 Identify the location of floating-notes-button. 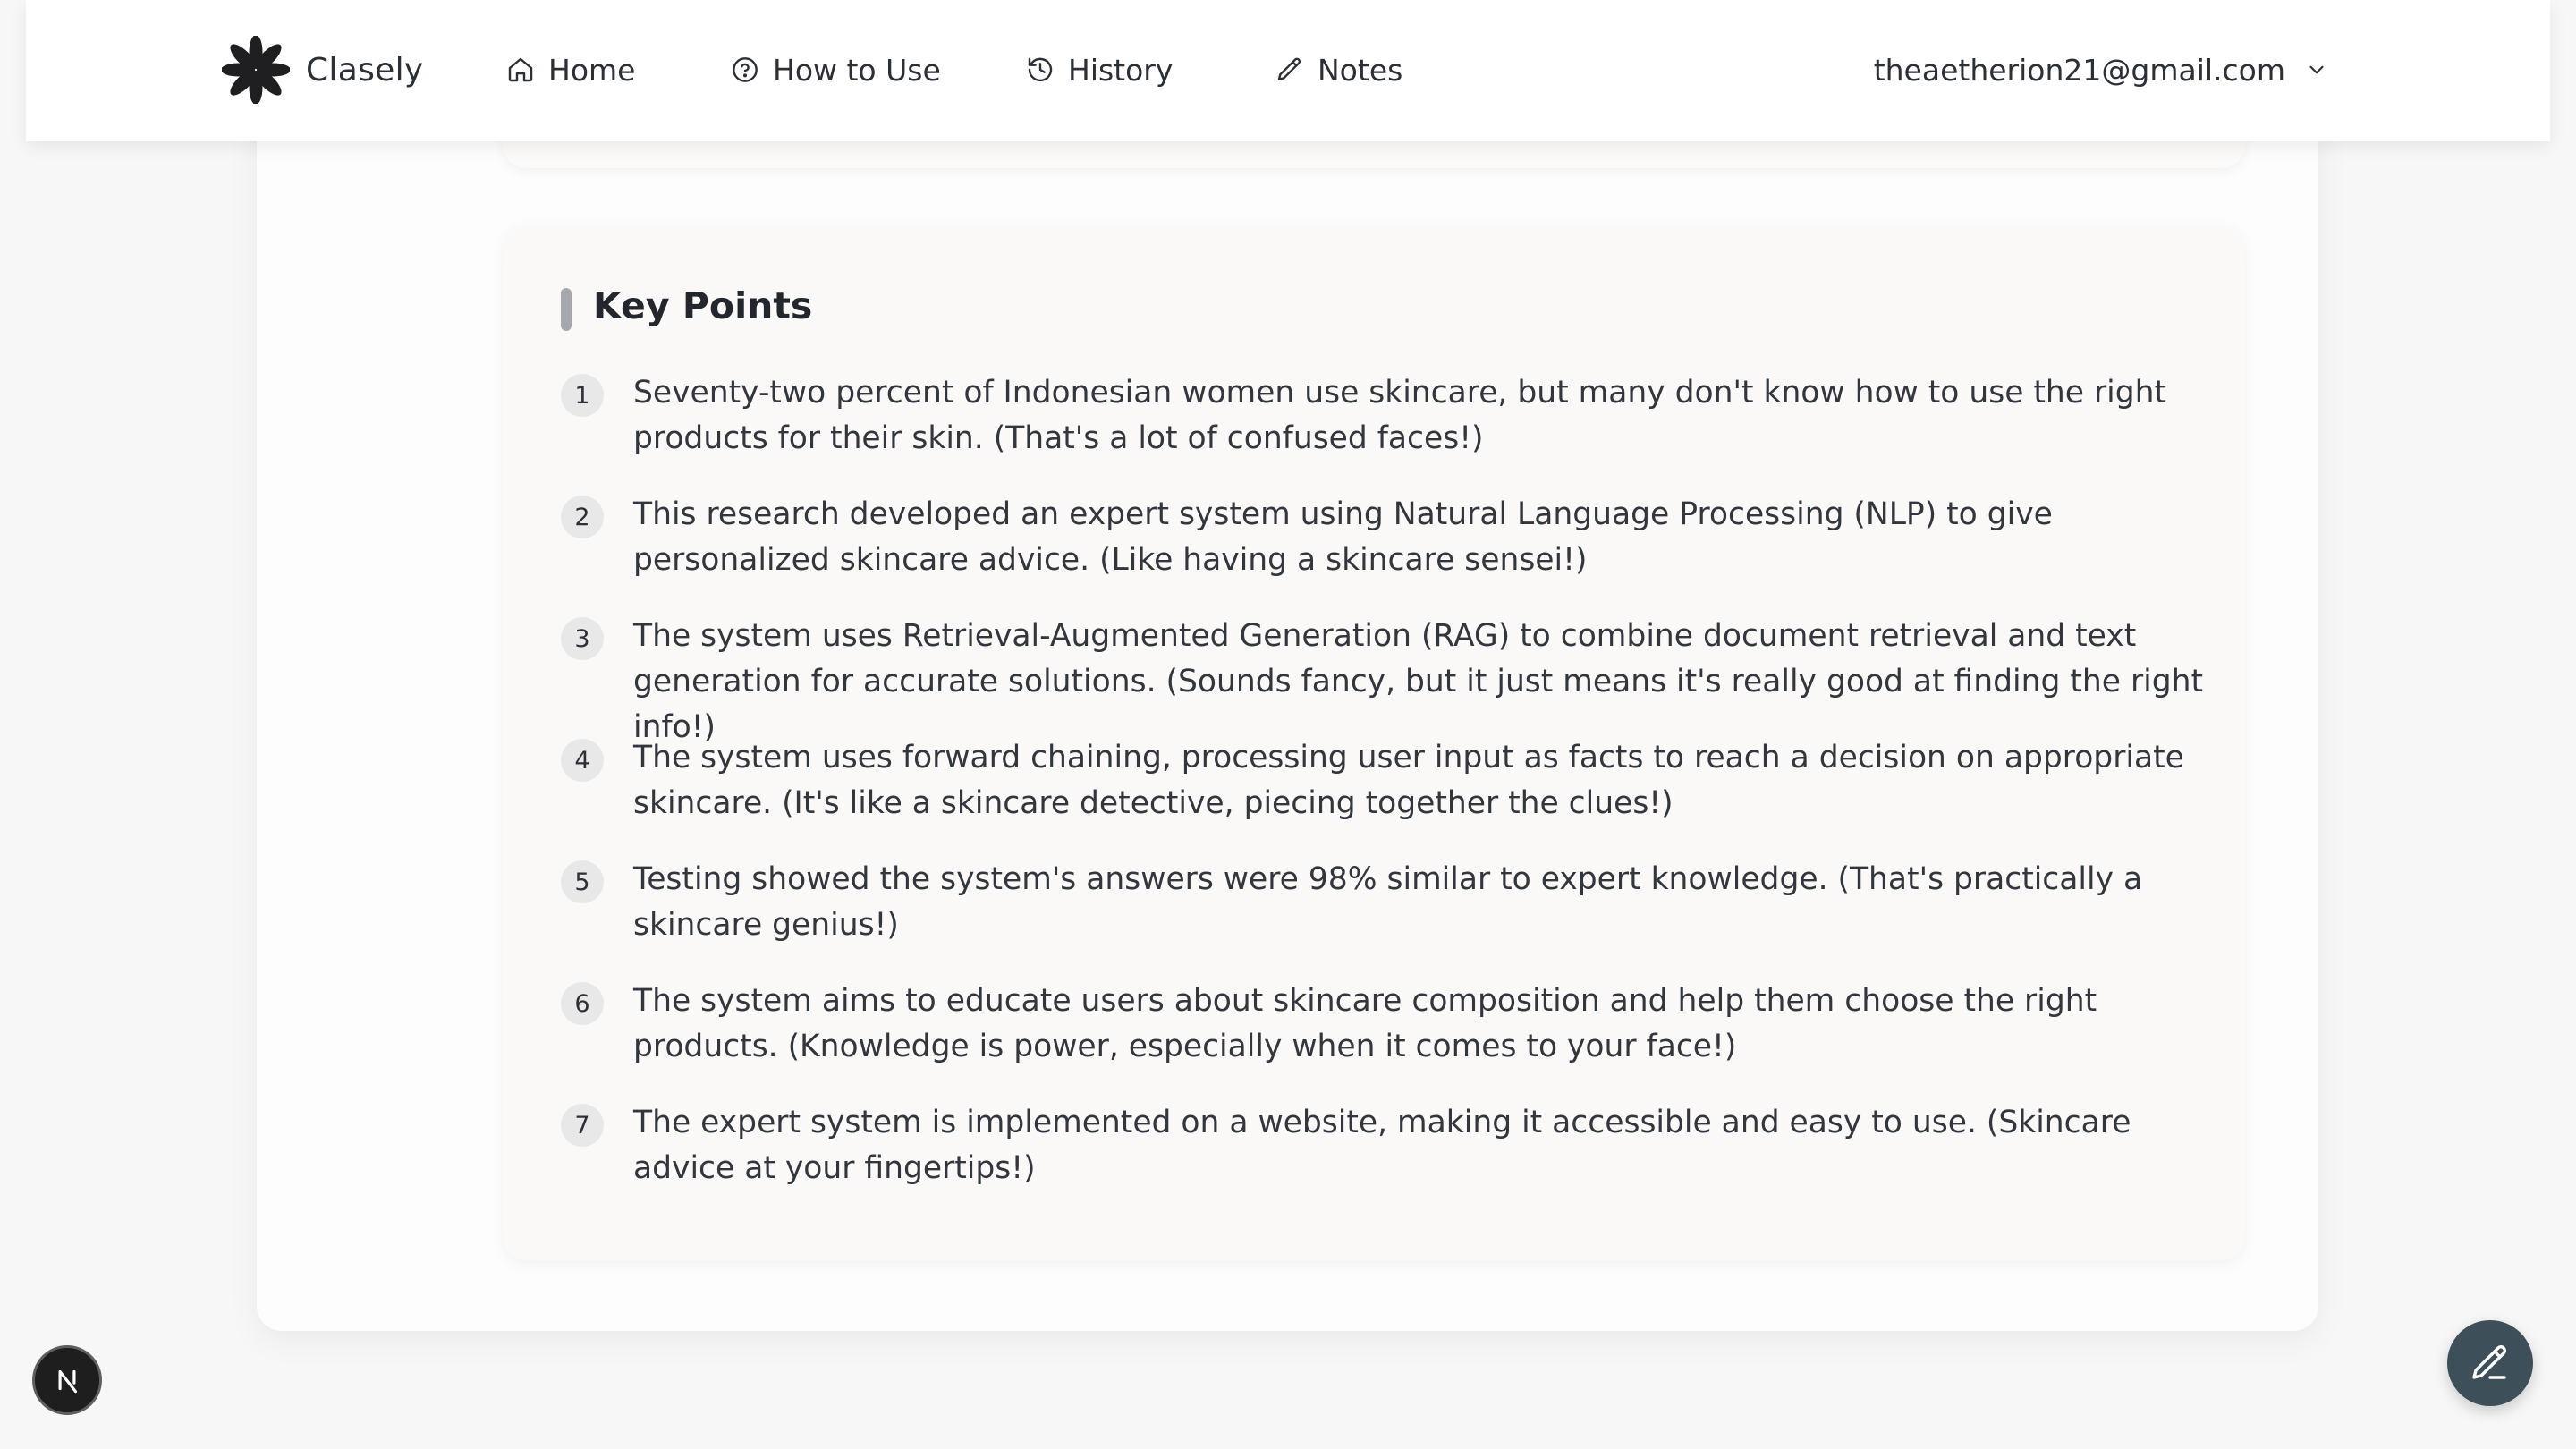
(2490, 1363).